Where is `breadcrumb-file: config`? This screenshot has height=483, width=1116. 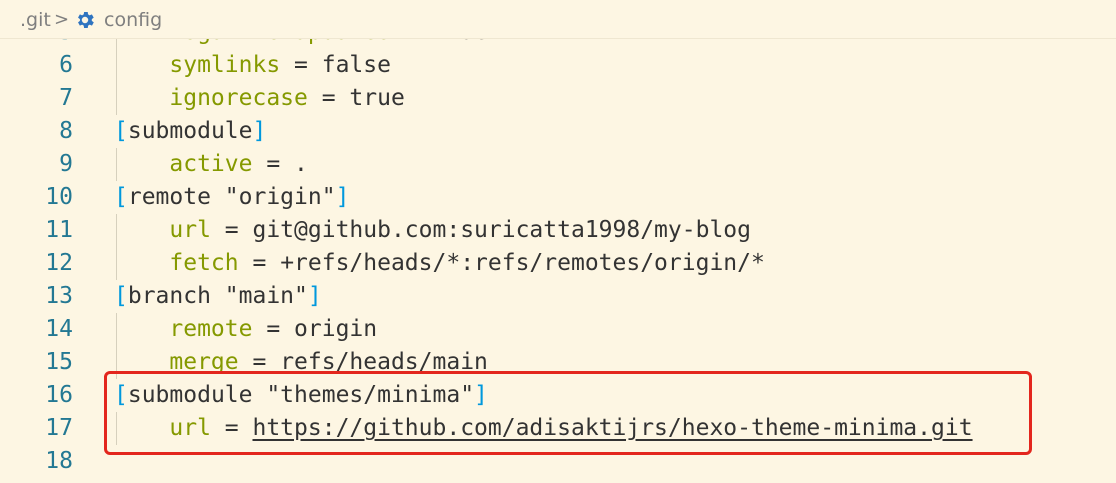 breadcrumb-file: config is located at coordinates (133, 20).